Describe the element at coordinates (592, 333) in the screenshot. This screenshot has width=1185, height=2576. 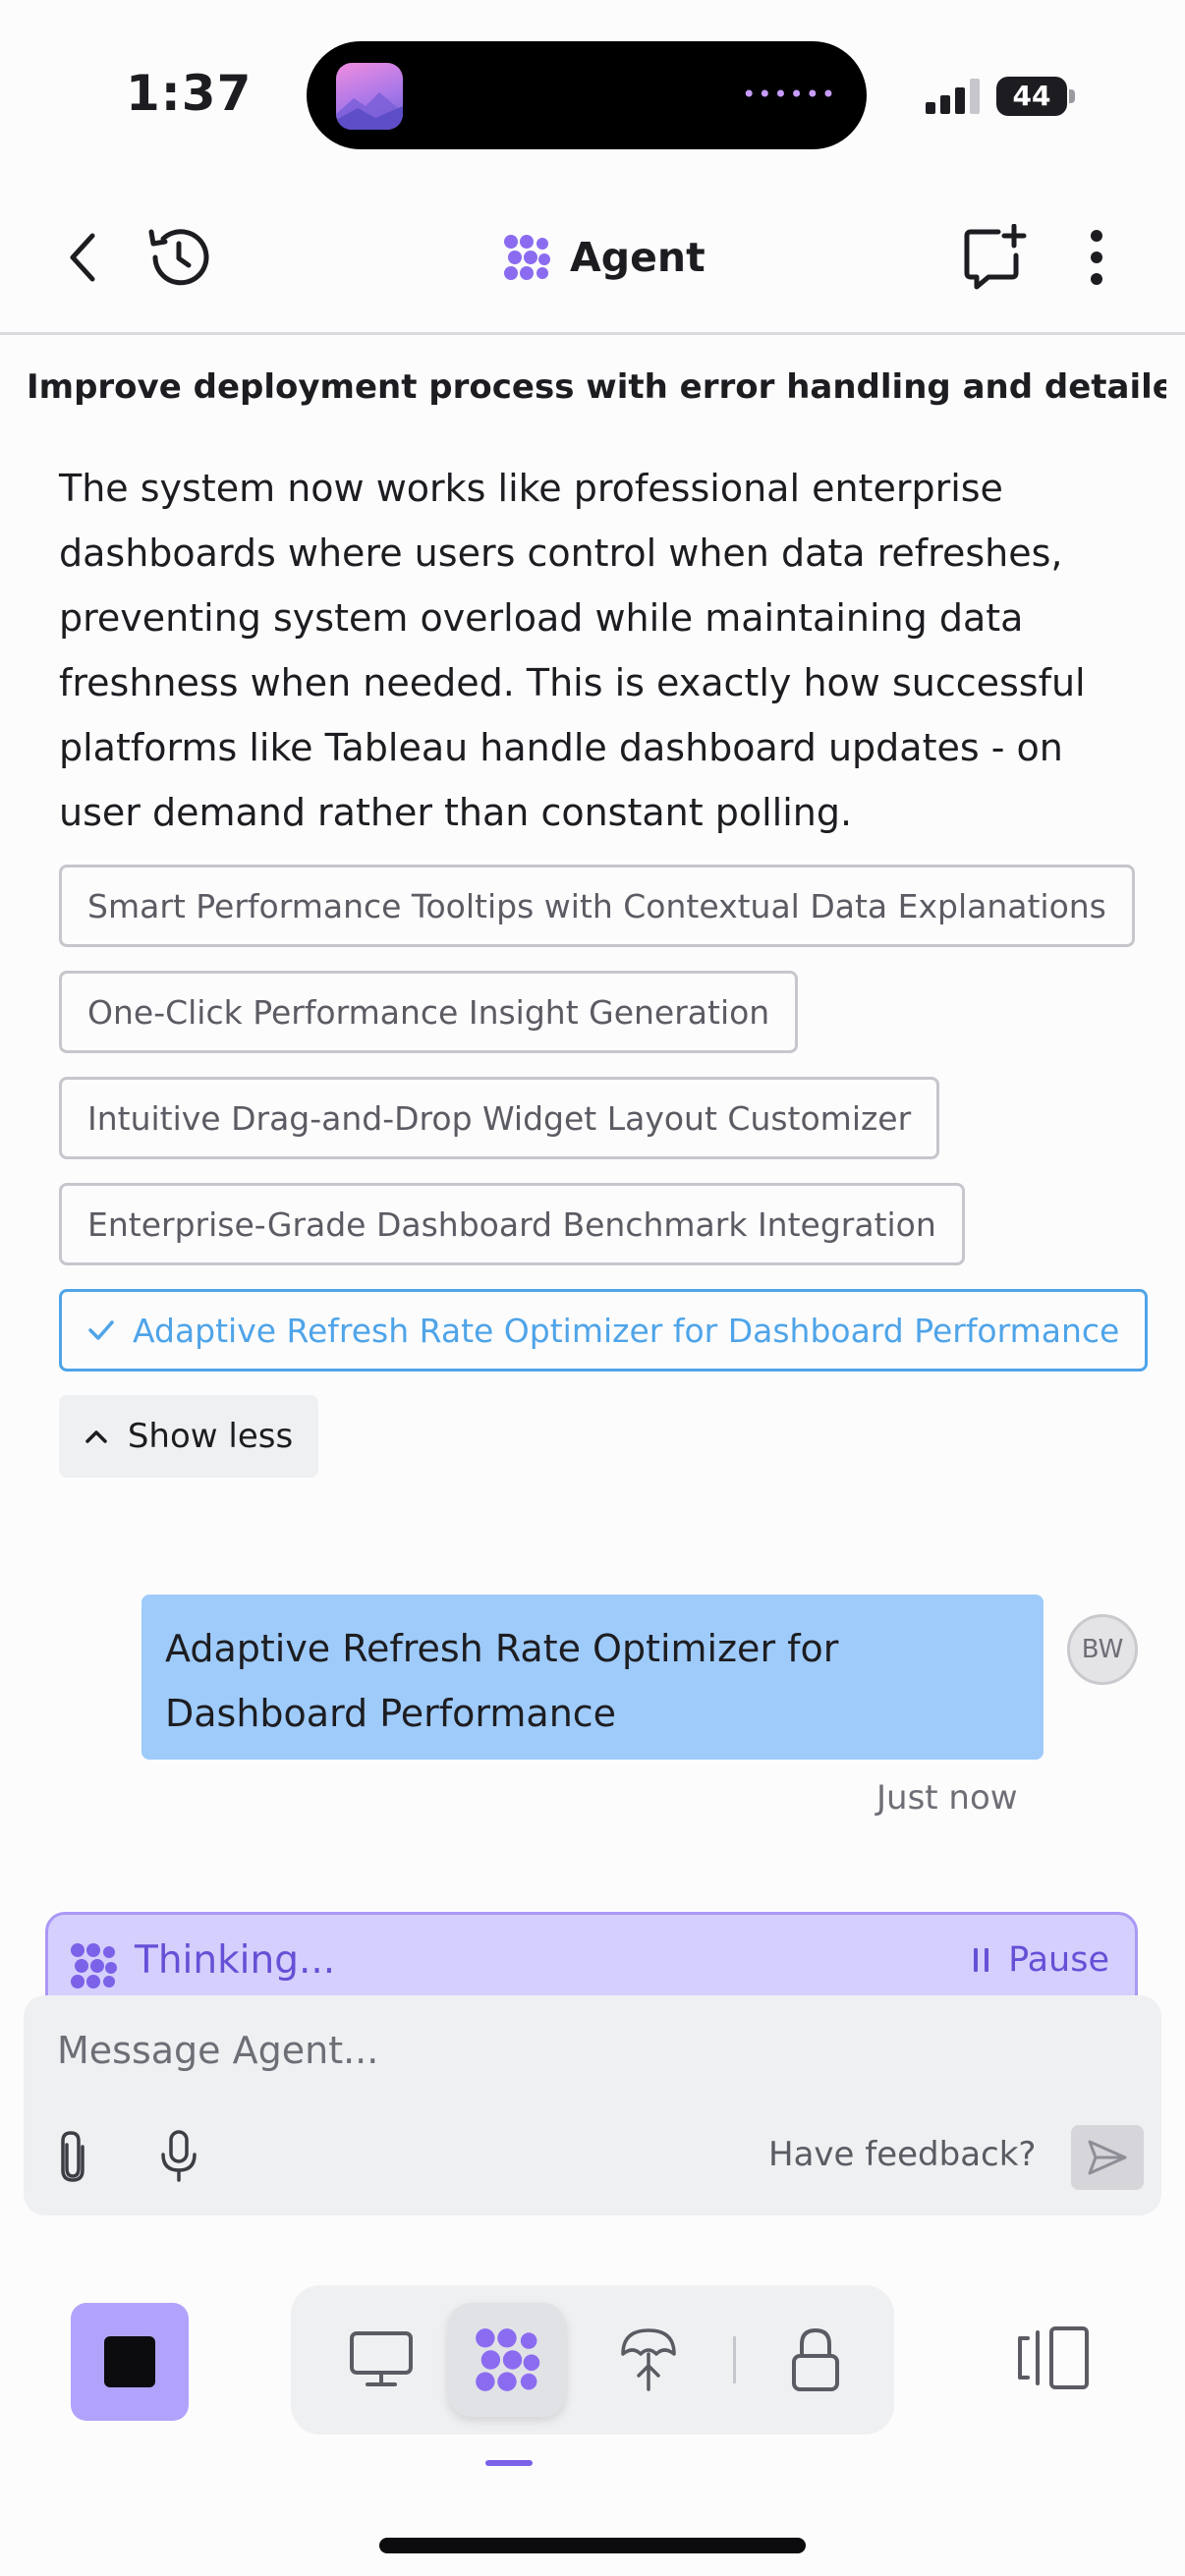
I see `header-divider` at that location.